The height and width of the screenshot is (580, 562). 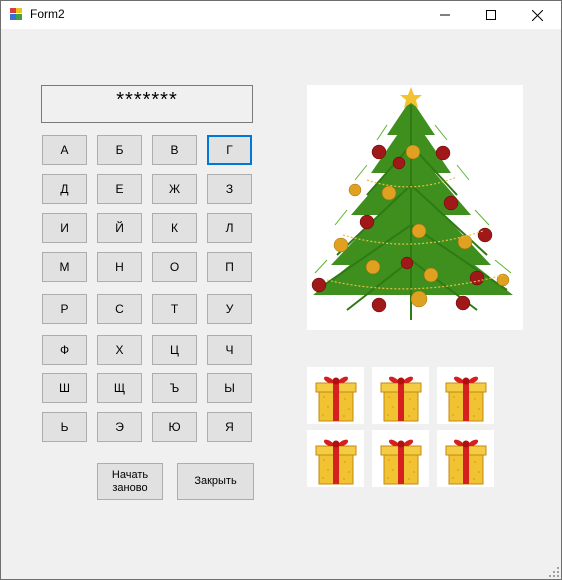 I want to click on letter-key: Я, so click(x=229, y=427).